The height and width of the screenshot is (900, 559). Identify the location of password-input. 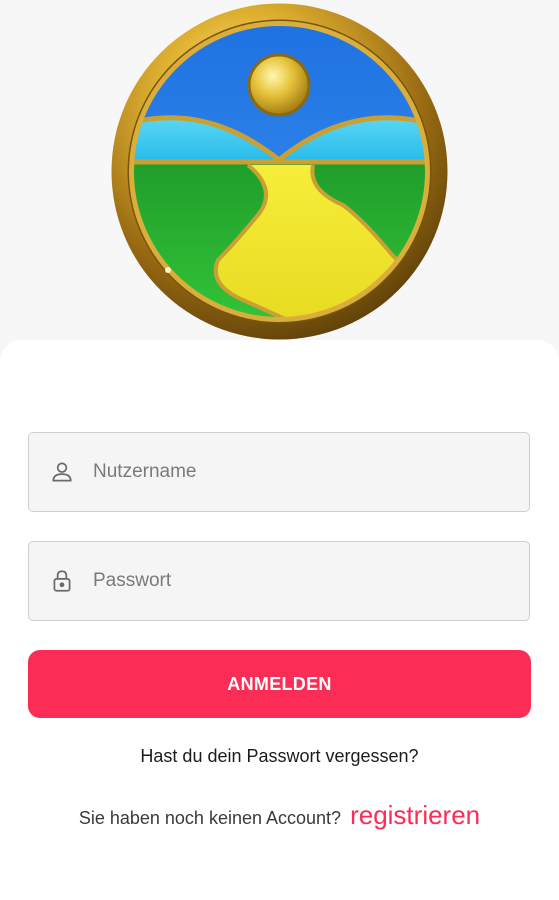
(293, 581).